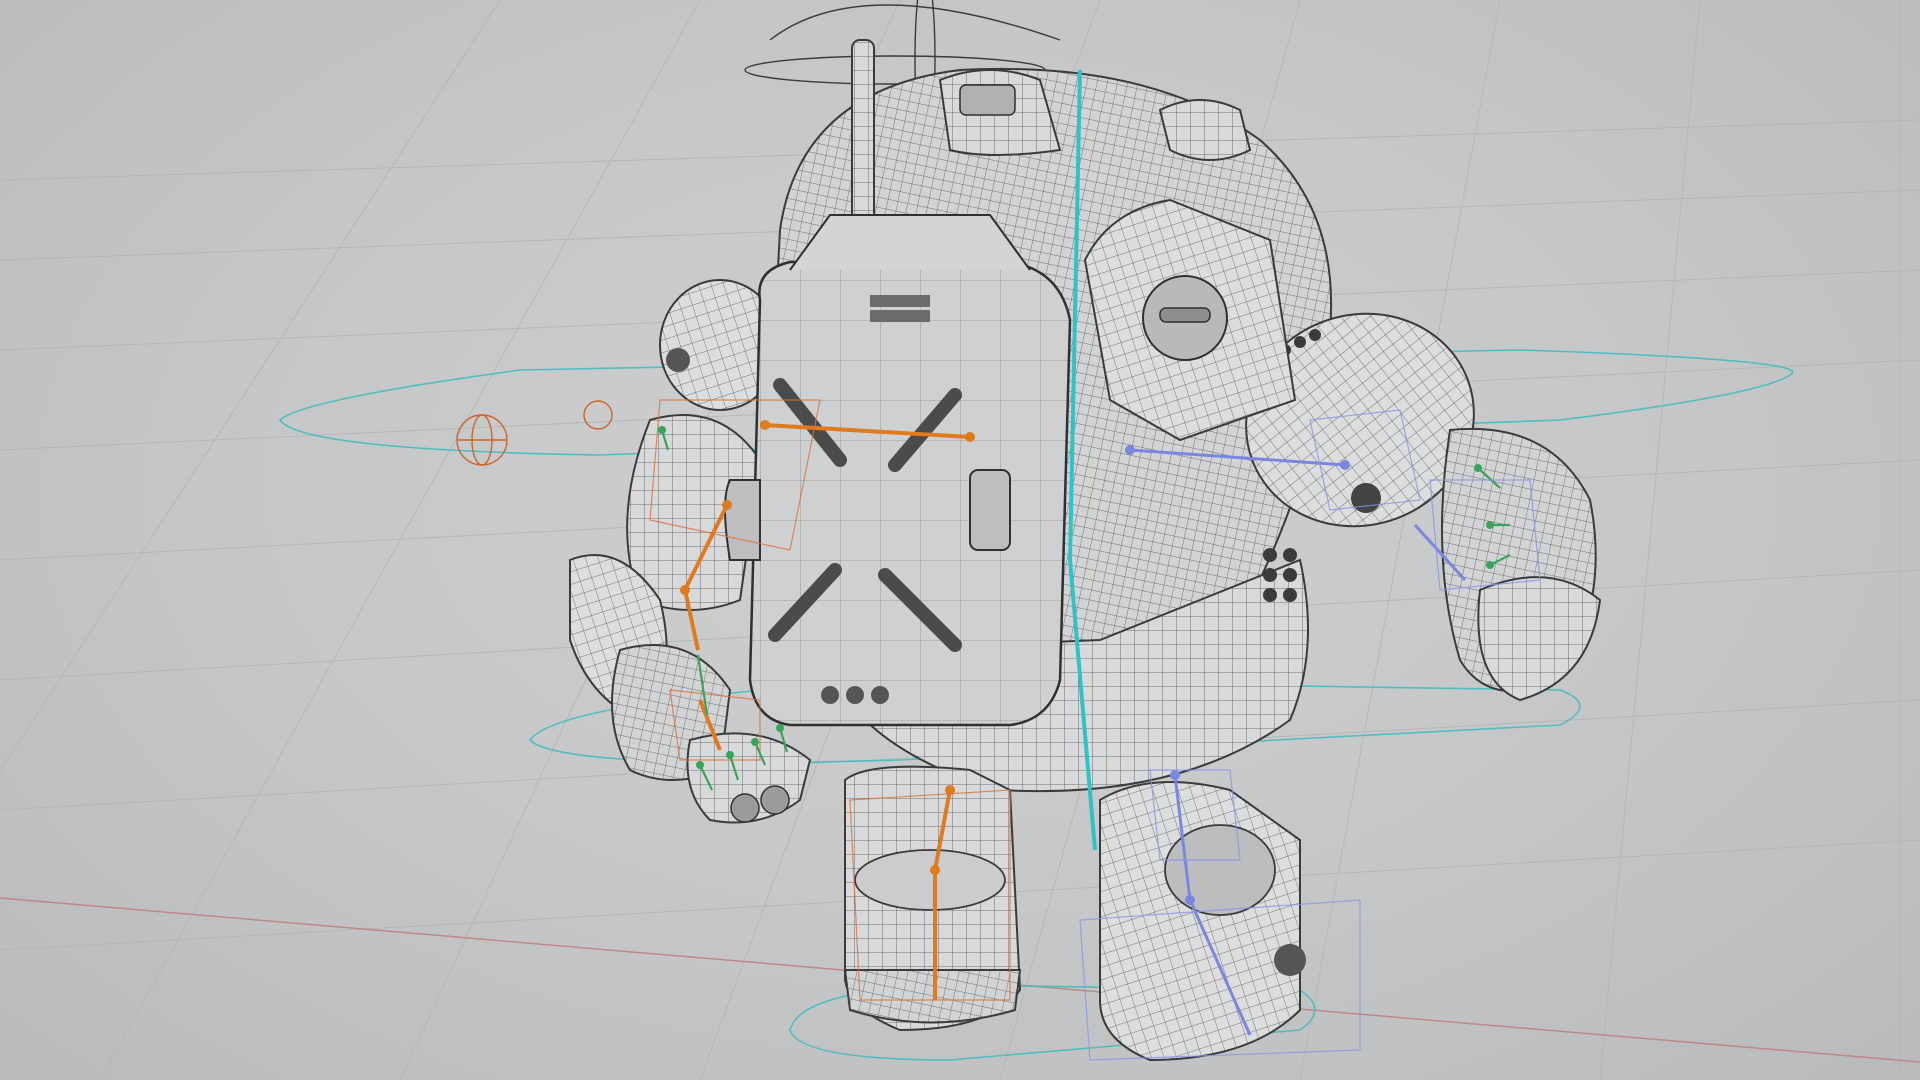 This screenshot has height=1080, width=1920. I want to click on left-leg, so click(932, 898).